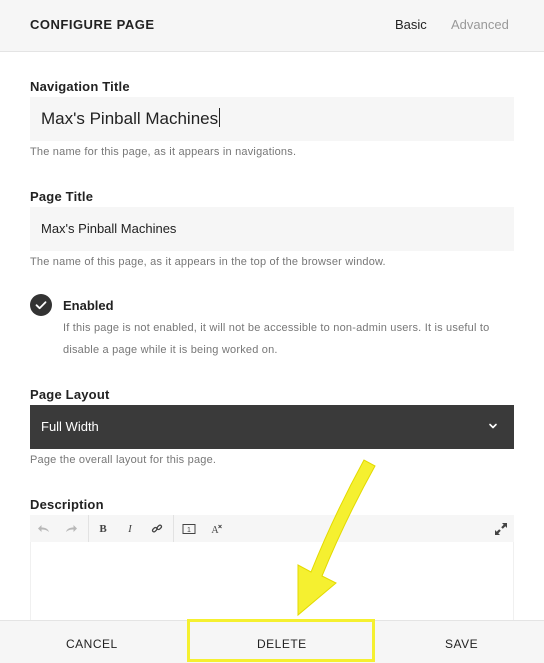  I want to click on page-title-value: Max's Pinball Machines, so click(109, 228).